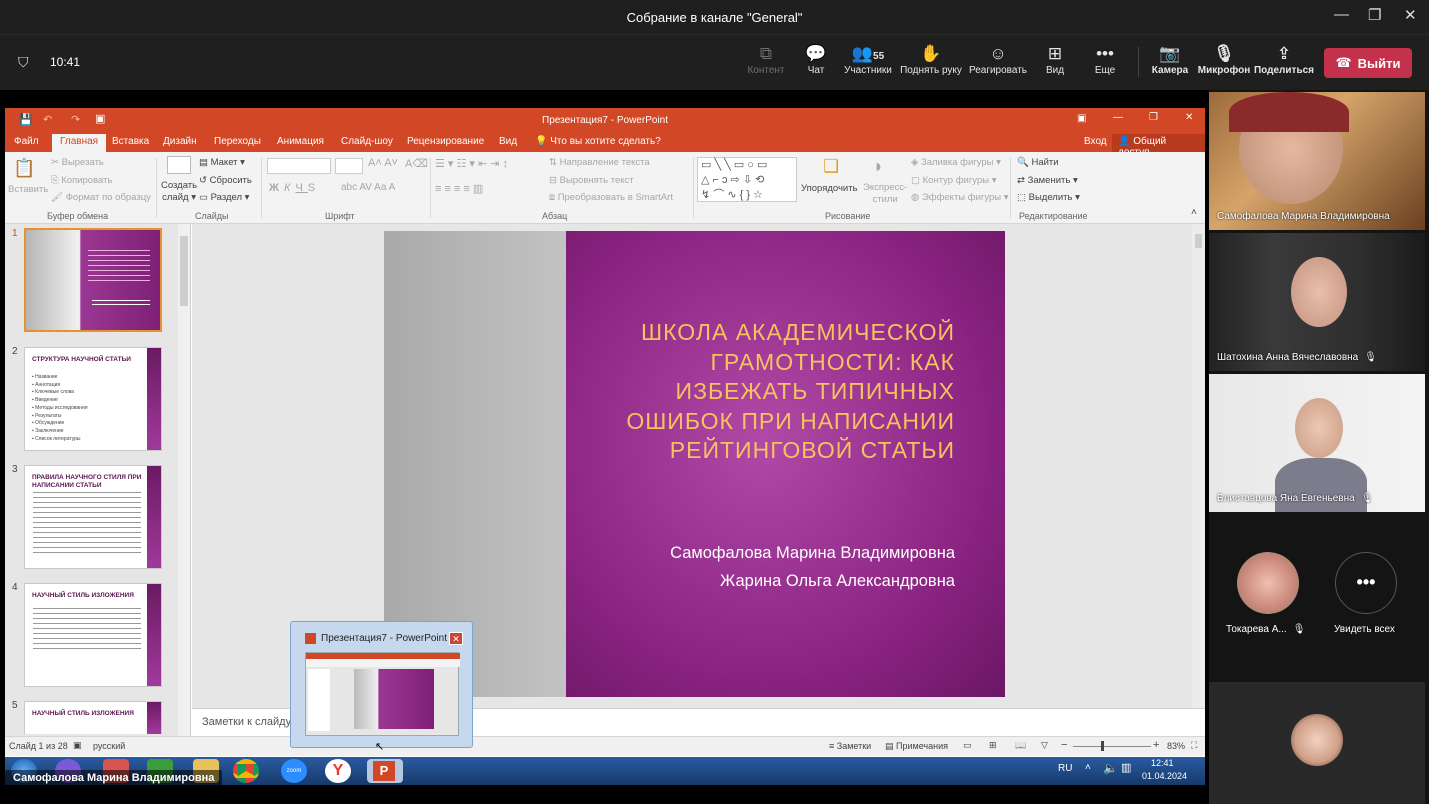 This screenshot has width=1429, height=804. Describe the element at coordinates (184, 271) in the screenshot. I see `thumbs-scroll-thumb` at that location.